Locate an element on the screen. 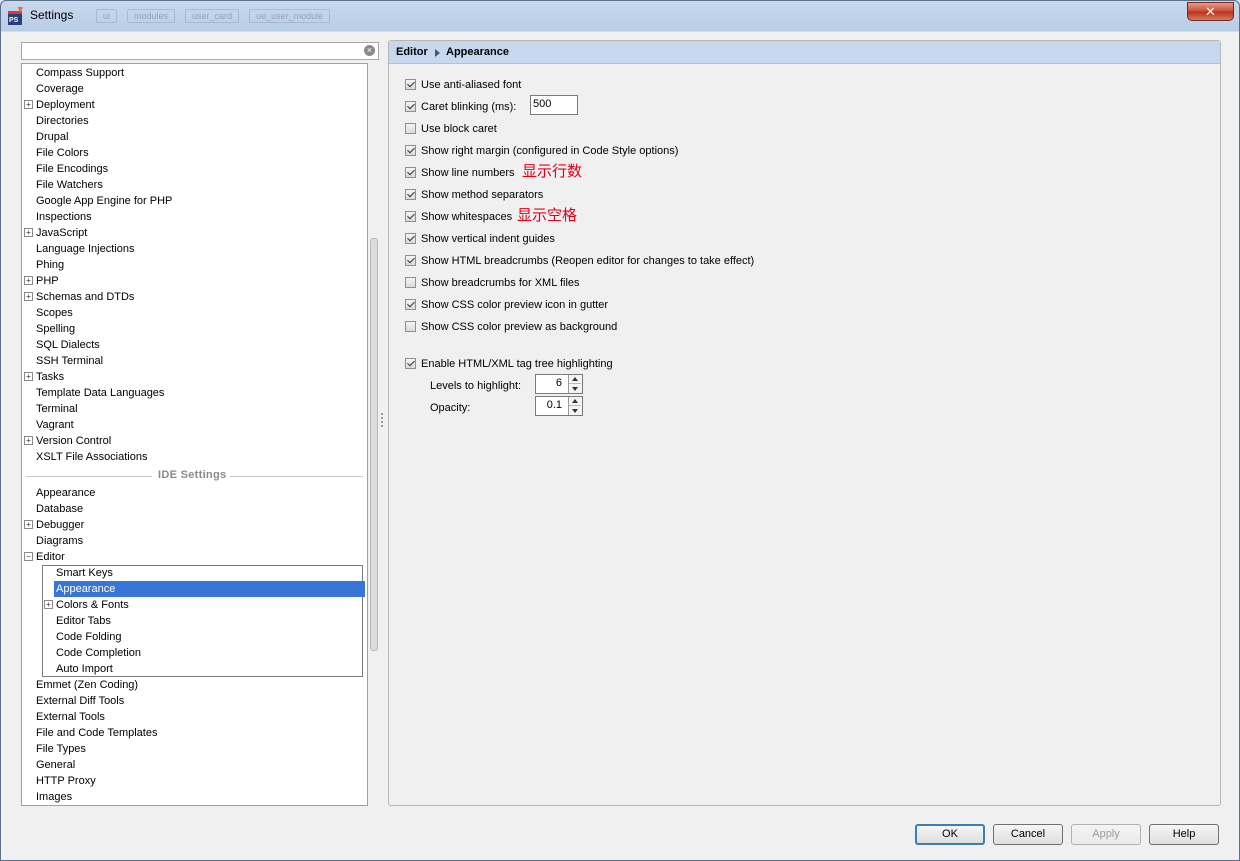 This screenshot has height=861, width=1240. caret-blinking-input: 500 is located at coordinates (554, 105).